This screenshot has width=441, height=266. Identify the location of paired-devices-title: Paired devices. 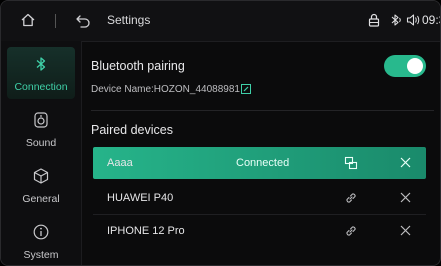
(132, 130).